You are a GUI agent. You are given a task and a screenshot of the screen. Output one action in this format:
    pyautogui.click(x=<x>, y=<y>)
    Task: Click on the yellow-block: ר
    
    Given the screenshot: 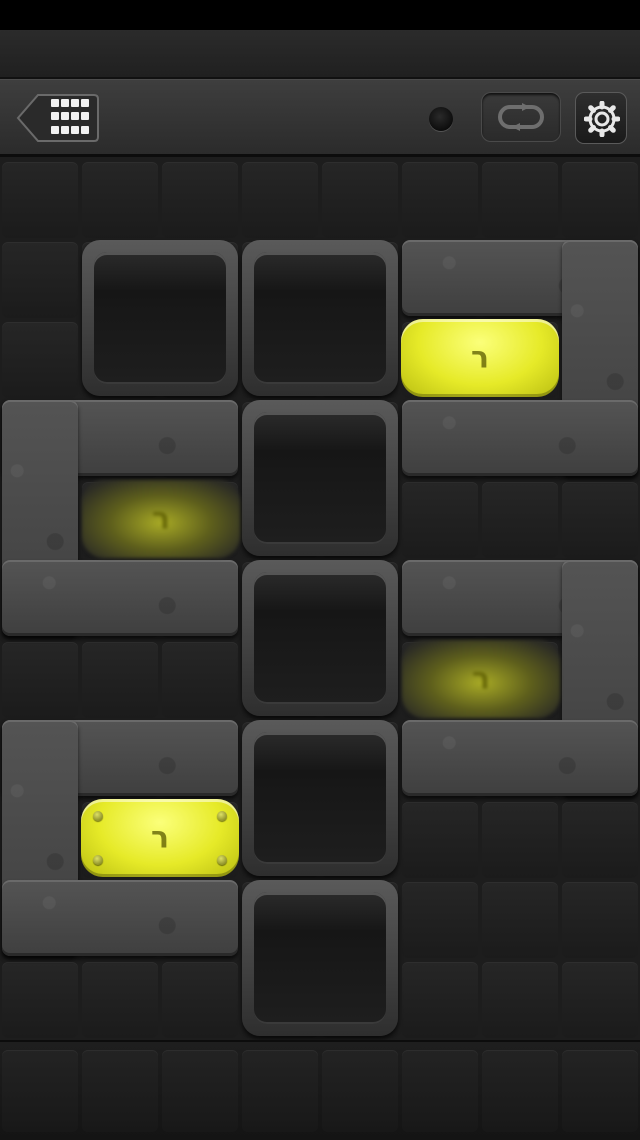 What is the action you would take?
    pyautogui.click(x=480, y=358)
    